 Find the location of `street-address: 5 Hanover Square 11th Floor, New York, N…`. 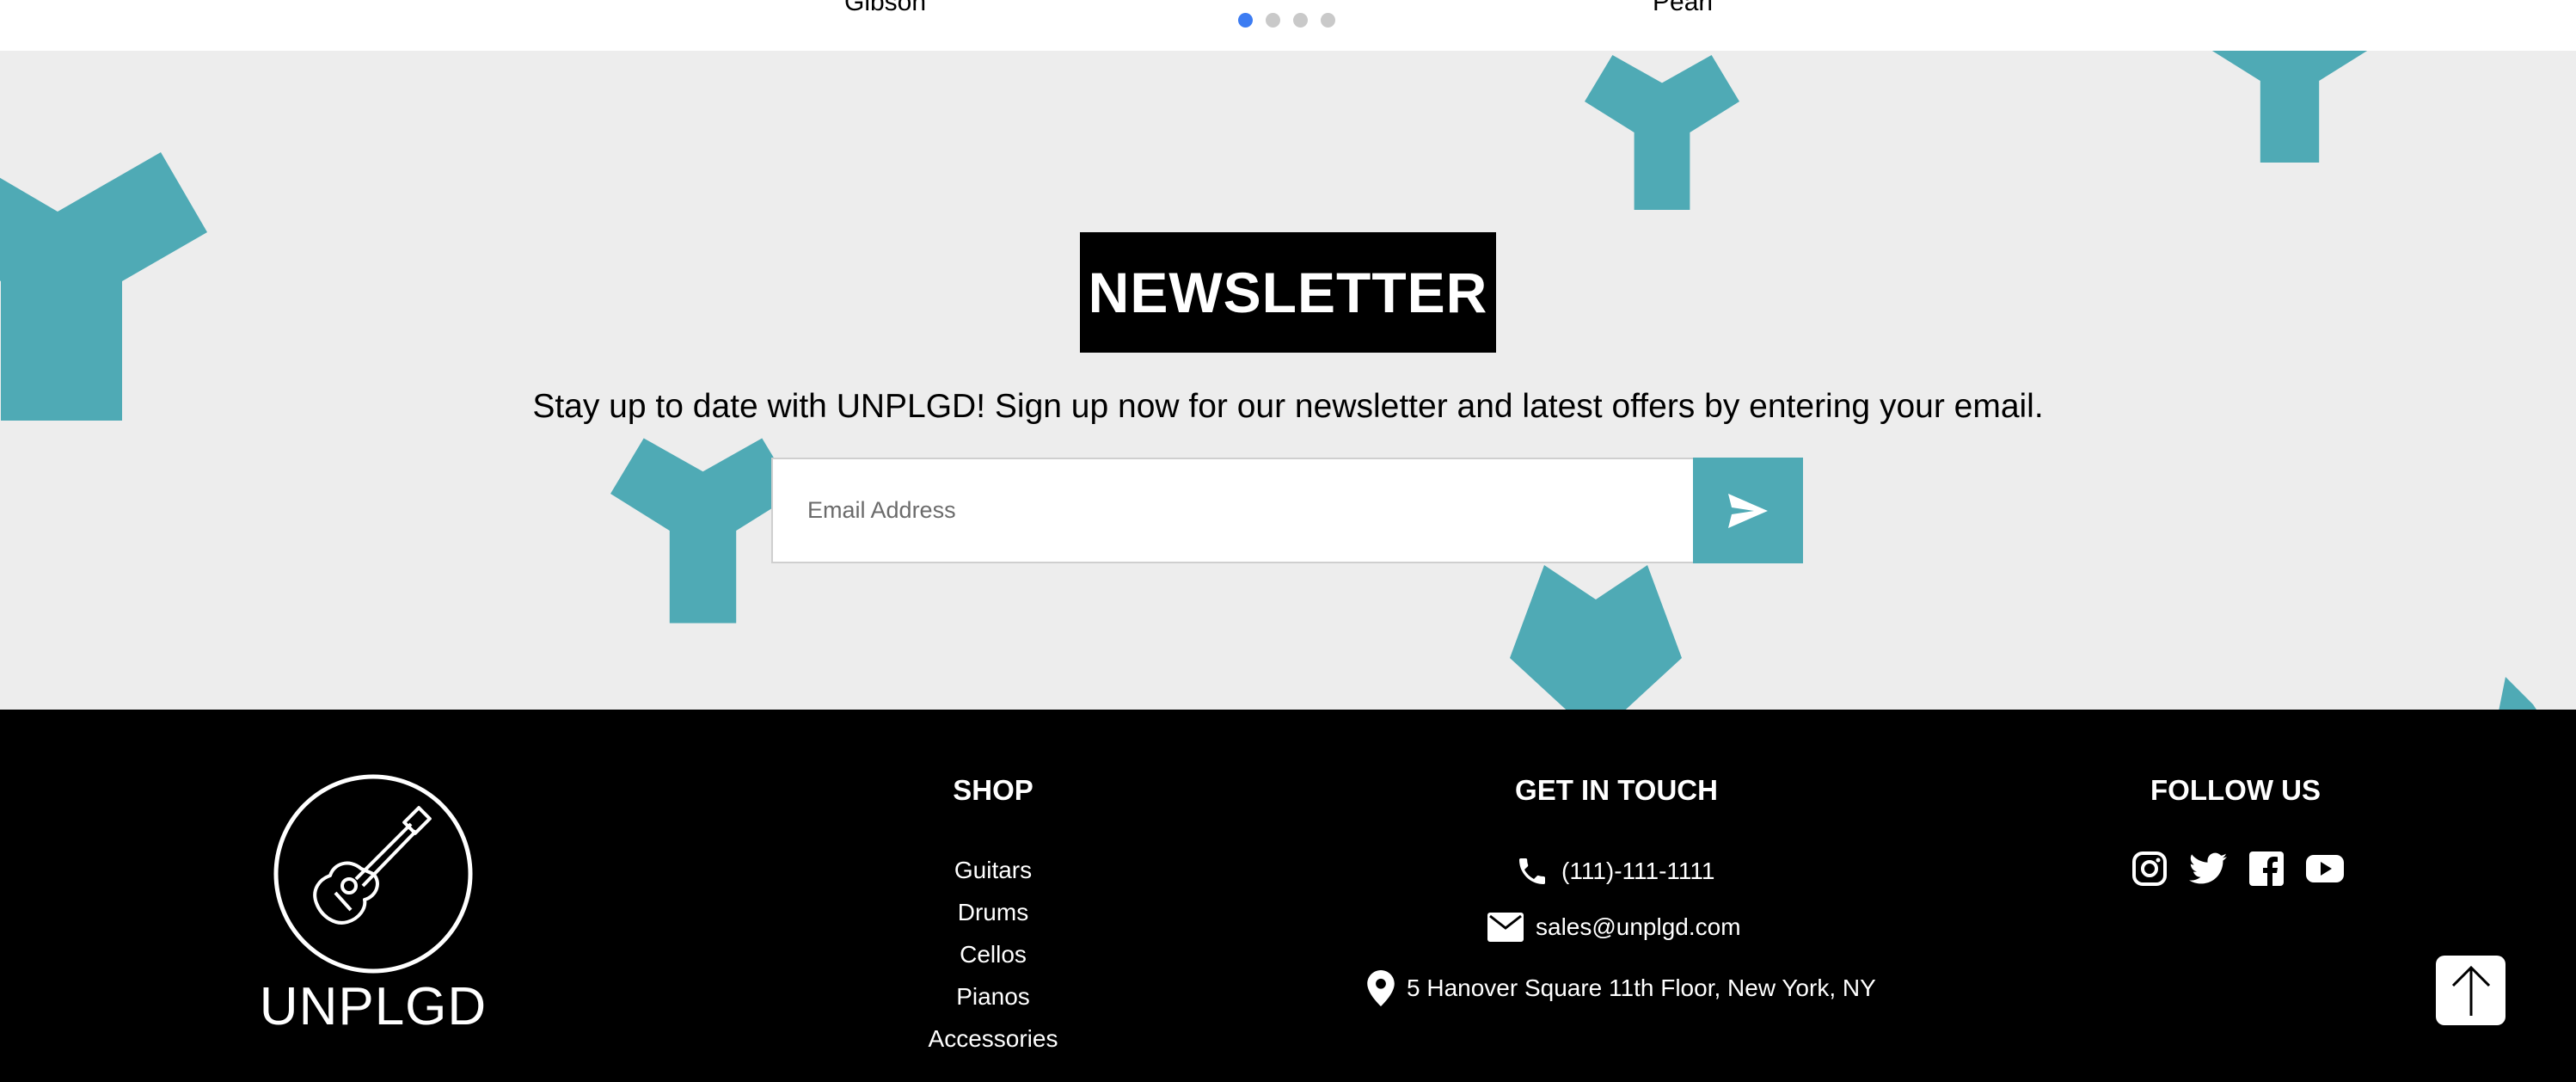

street-address: 5 Hanover Square 11th Floor, New York, N… is located at coordinates (1641, 987).